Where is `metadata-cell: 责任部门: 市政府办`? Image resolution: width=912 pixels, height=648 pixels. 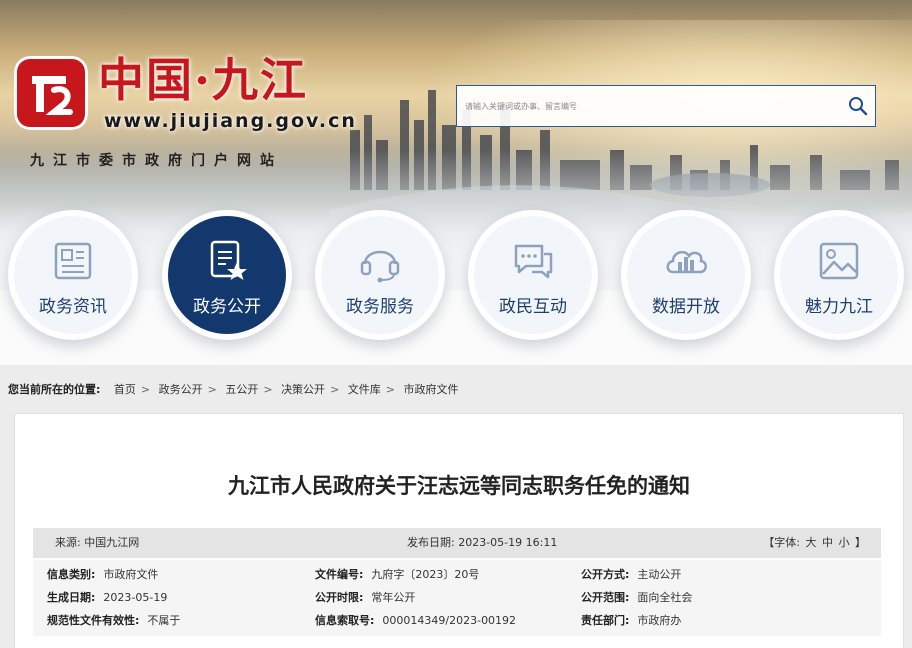
metadata-cell: 责任部门: 市政府办 is located at coordinates (631, 621).